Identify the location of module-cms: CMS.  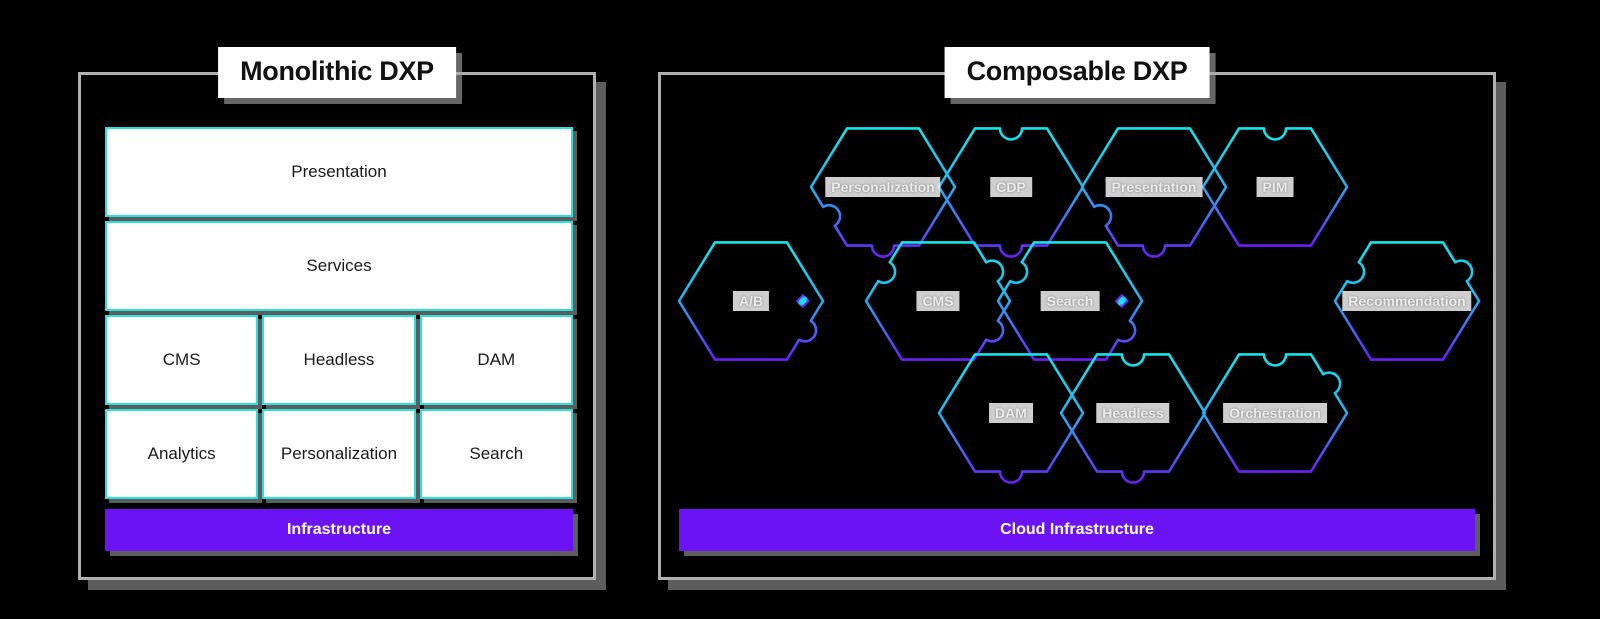
(182, 360).